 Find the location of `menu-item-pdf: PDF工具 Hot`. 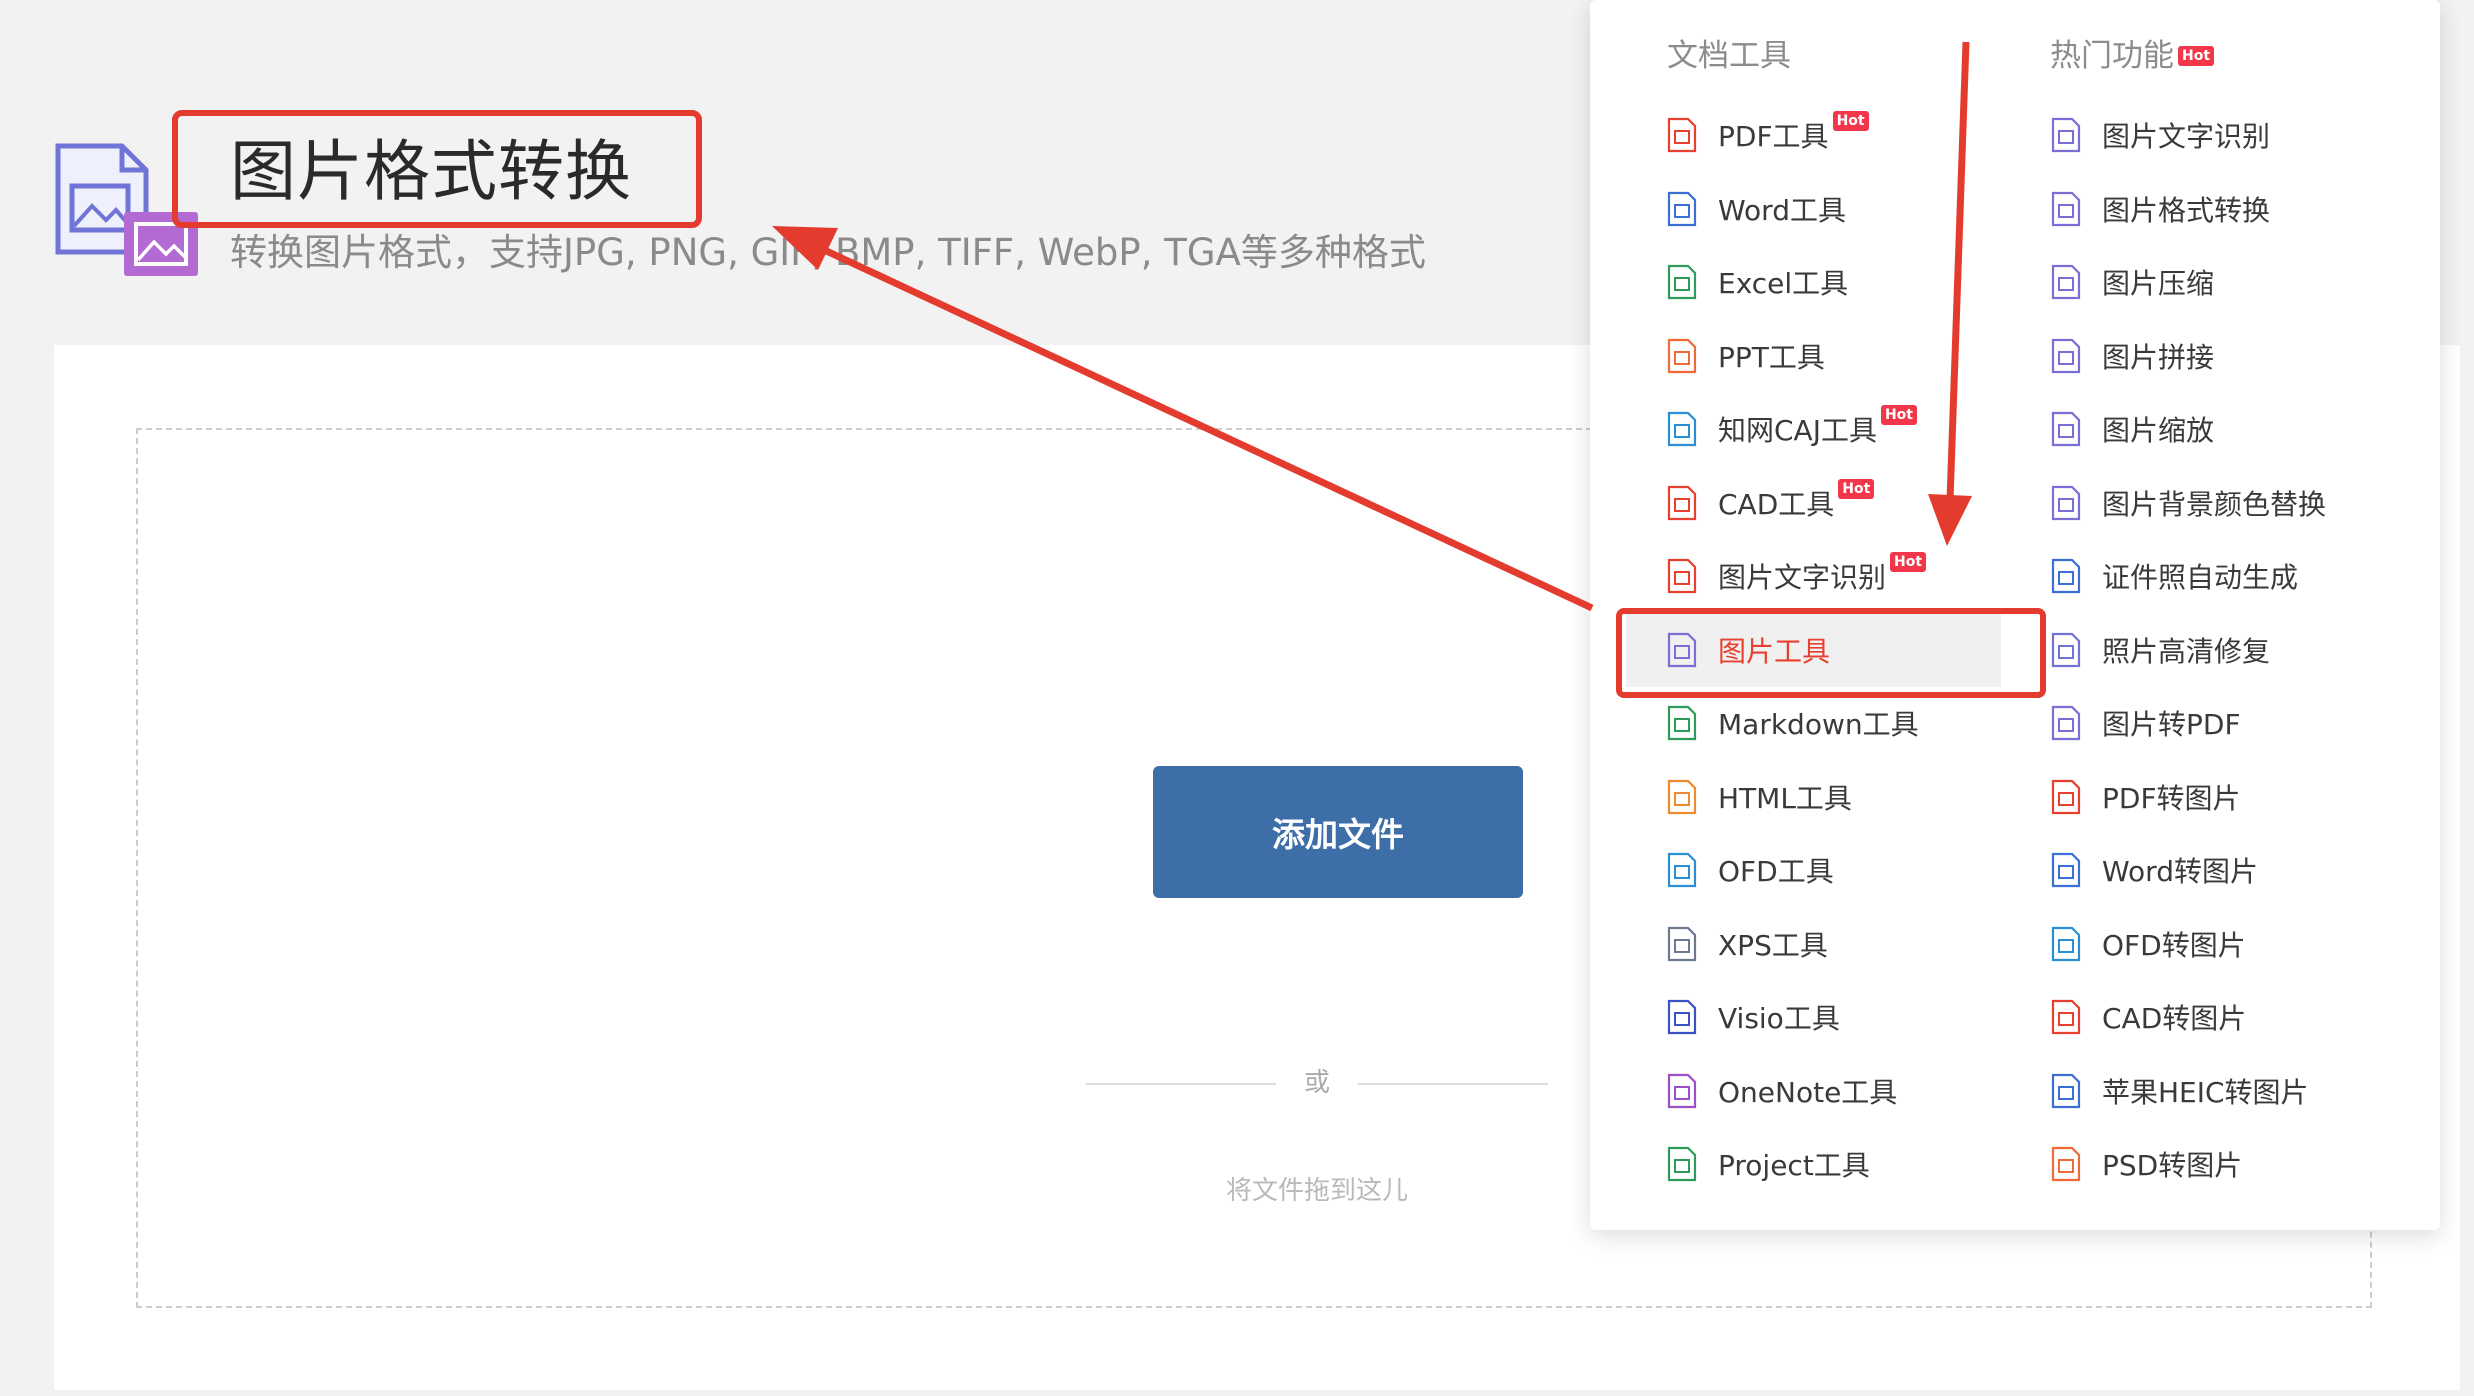

menu-item-pdf: PDF工具 Hot is located at coordinates (1766, 135).